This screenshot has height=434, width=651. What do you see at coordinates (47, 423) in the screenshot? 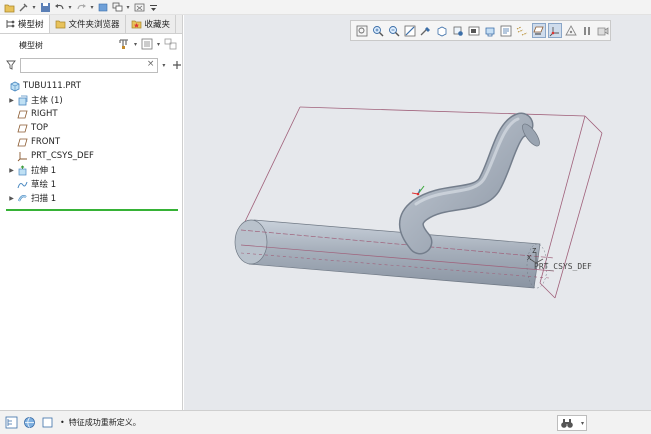
I see `fullscreen-icon` at bounding box center [47, 423].